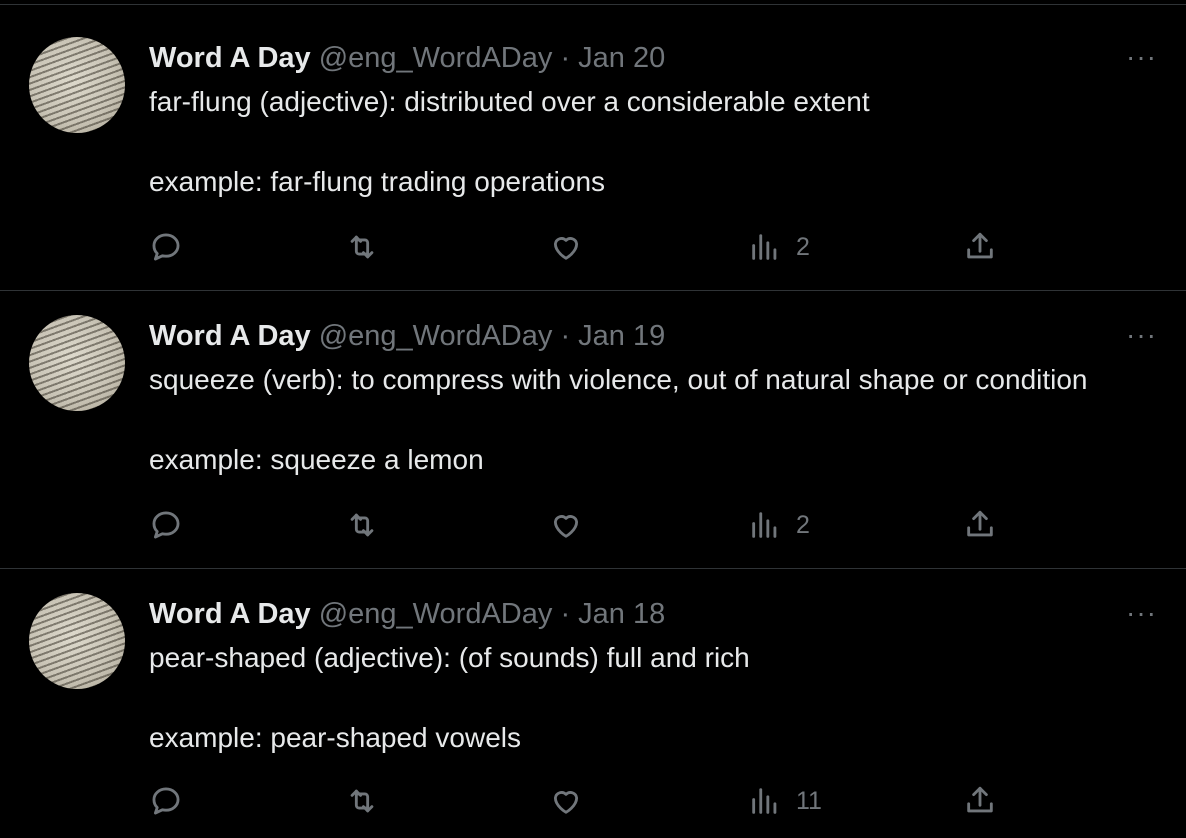  Describe the element at coordinates (621, 614) in the screenshot. I see `tweet-date: Jan 18` at that location.